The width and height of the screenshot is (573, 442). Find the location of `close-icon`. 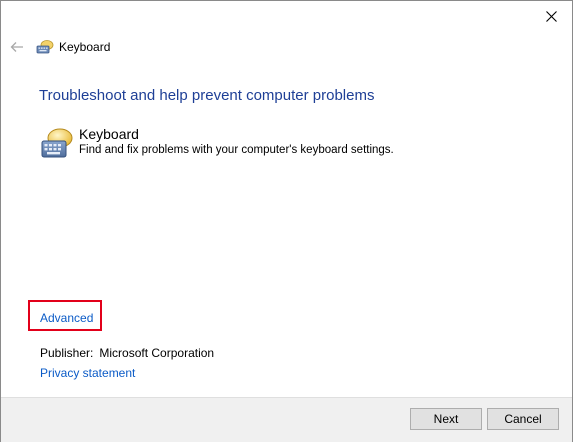

close-icon is located at coordinates (551, 16).